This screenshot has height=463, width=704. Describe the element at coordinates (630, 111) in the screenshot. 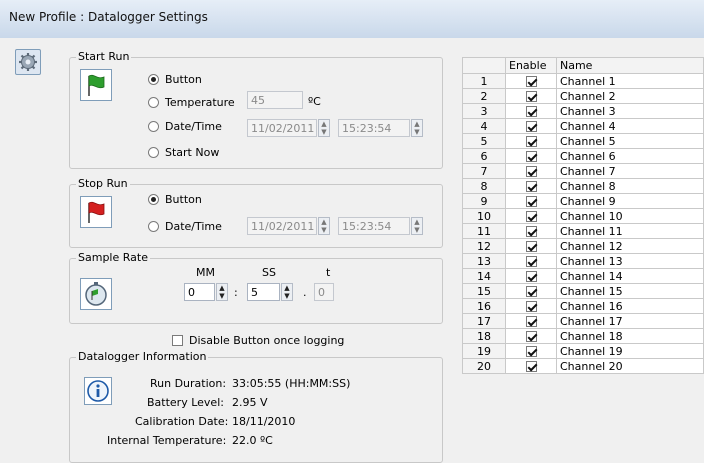

I see `channel-name: Channel 3` at that location.